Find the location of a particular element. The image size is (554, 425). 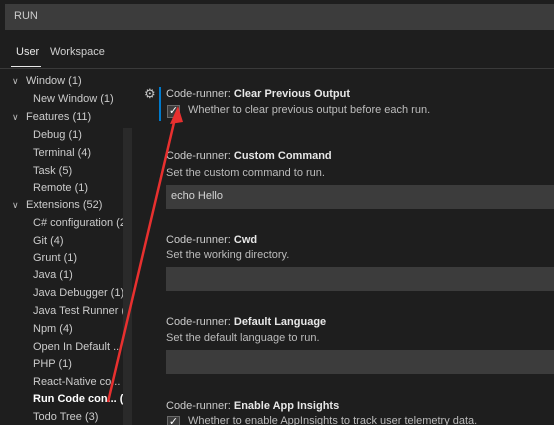

default-language-input is located at coordinates (360, 362).